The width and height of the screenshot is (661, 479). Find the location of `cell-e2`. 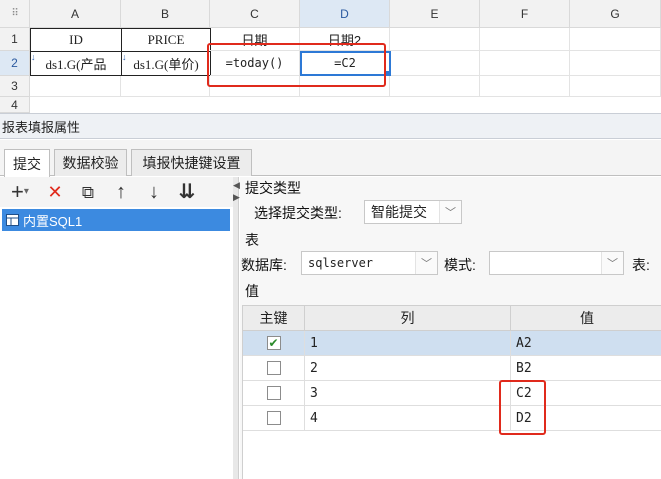

cell-e2 is located at coordinates (435, 63).